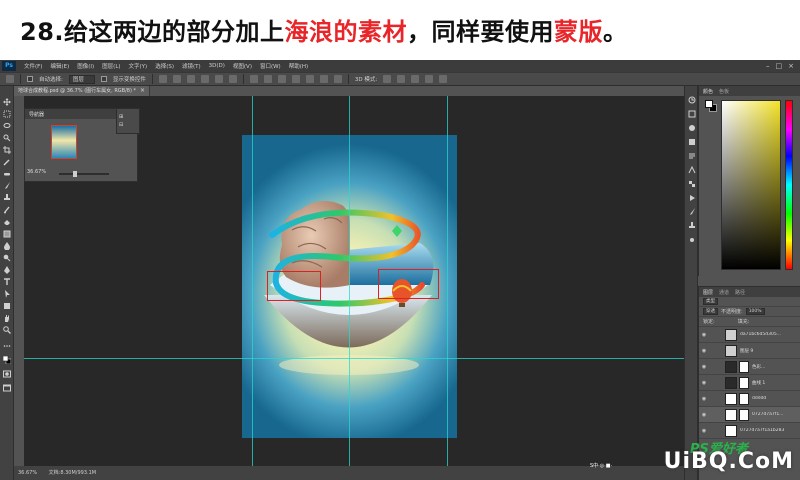 The height and width of the screenshot is (480, 800). I want to click on align-bottom-icon, so click(190, 79).